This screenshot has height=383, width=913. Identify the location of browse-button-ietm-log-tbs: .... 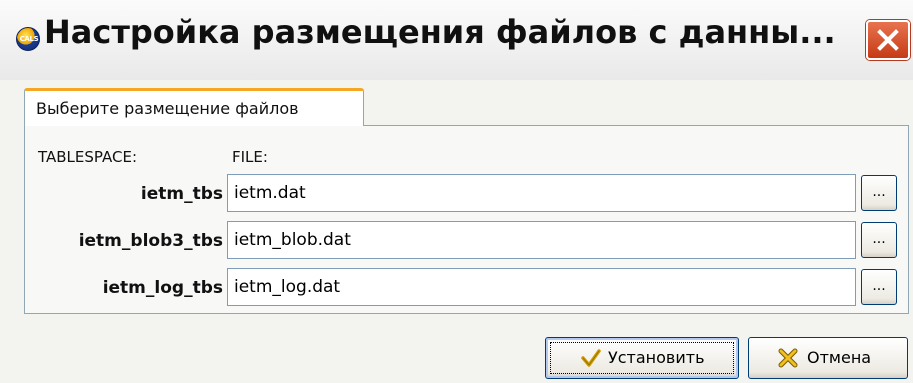
(879, 287).